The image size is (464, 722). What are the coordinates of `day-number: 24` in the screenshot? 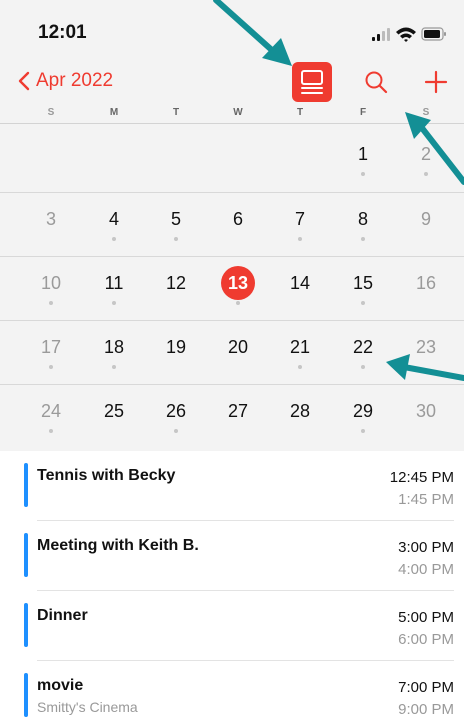 It's located at (51, 411).